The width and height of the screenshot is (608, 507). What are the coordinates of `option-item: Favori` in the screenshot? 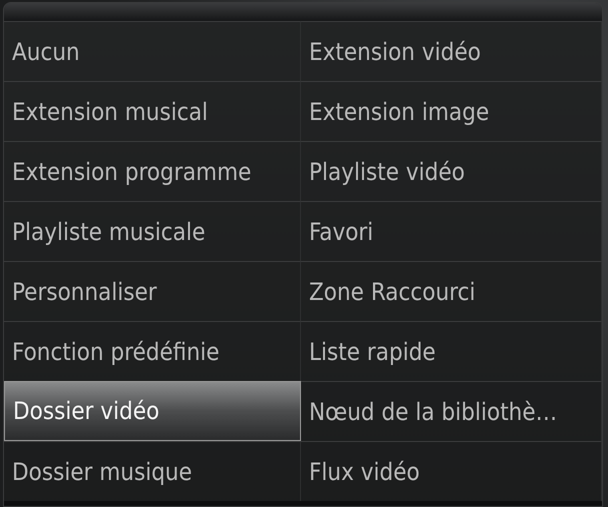 It's located at (451, 231).